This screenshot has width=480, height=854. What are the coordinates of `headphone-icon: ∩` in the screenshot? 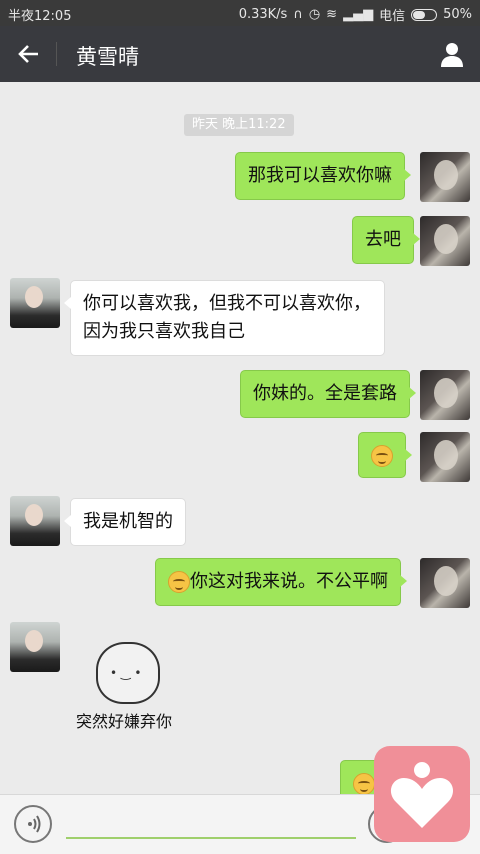 It's located at (298, 14).